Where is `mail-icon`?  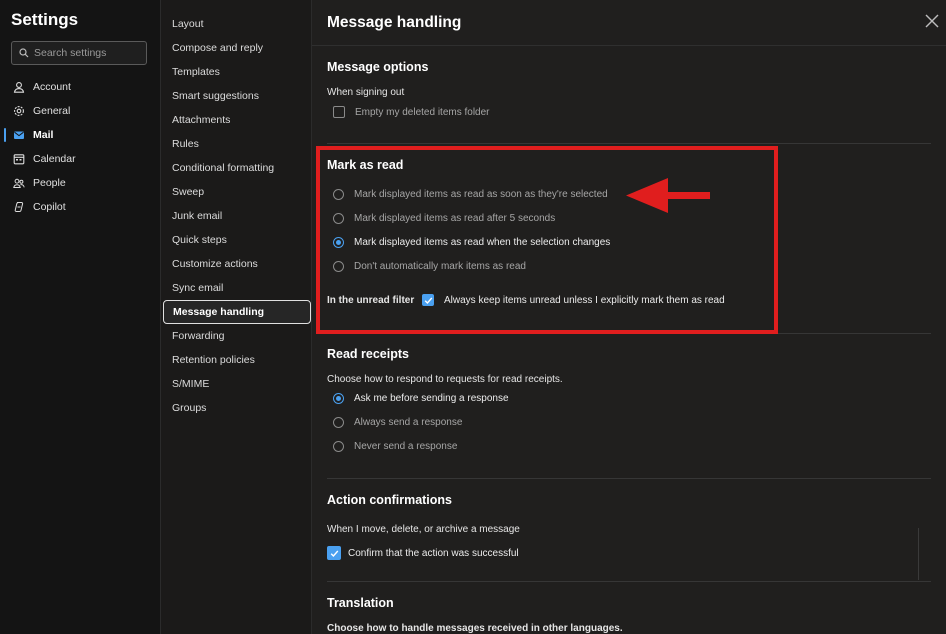
mail-icon is located at coordinates (19, 135).